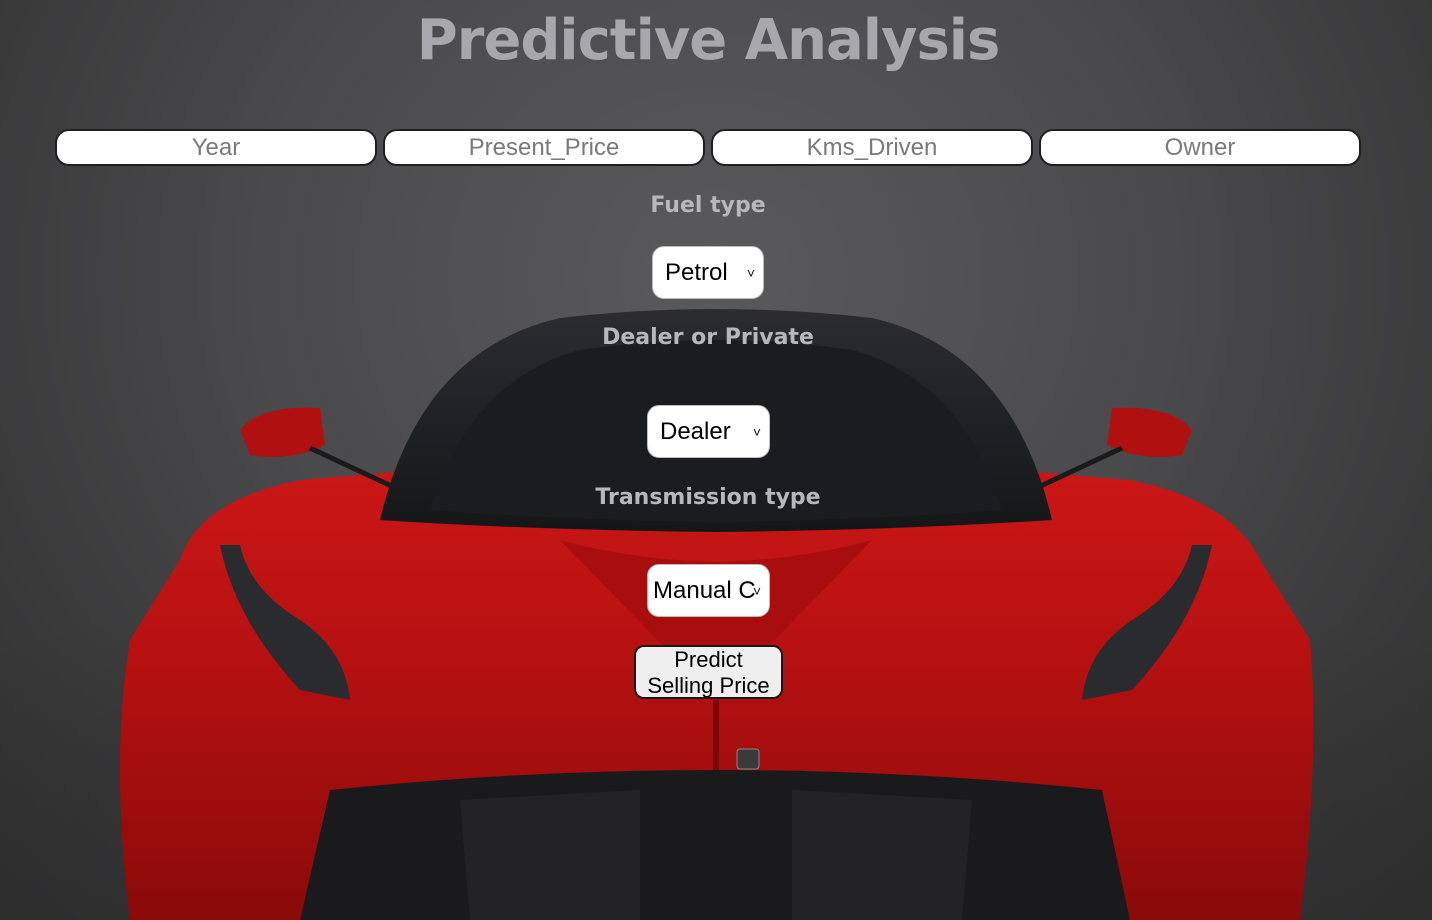  Describe the element at coordinates (708, 685) in the screenshot. I see `predict-button-line2: Selling Price` at that location.